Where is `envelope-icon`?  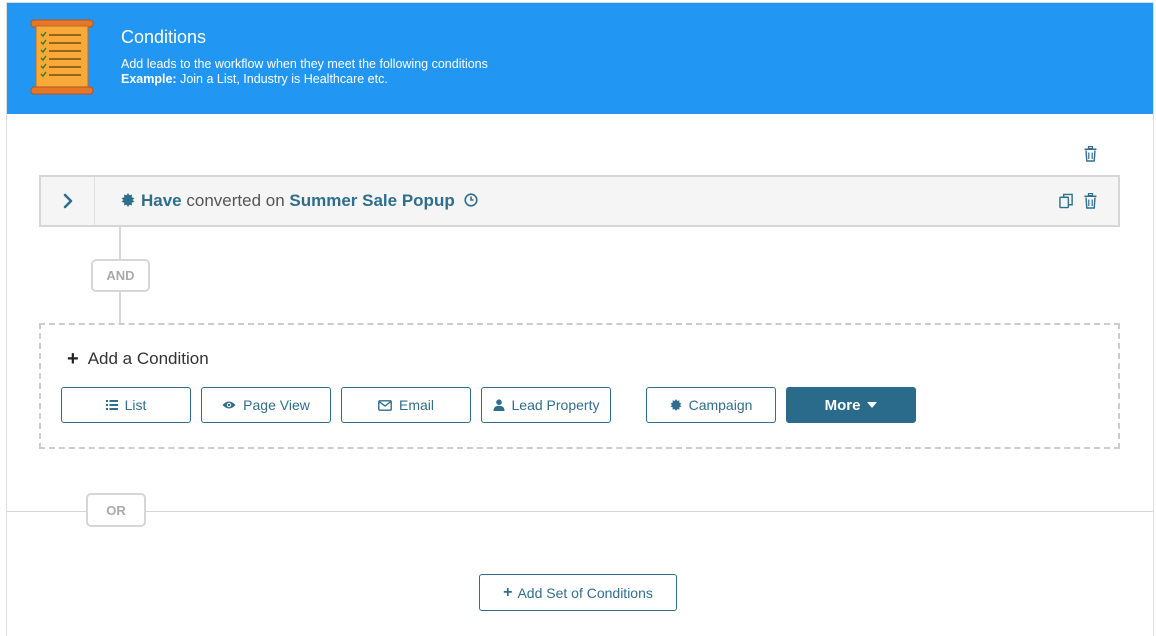 envelope-icon is located at coordinates (385, 405).